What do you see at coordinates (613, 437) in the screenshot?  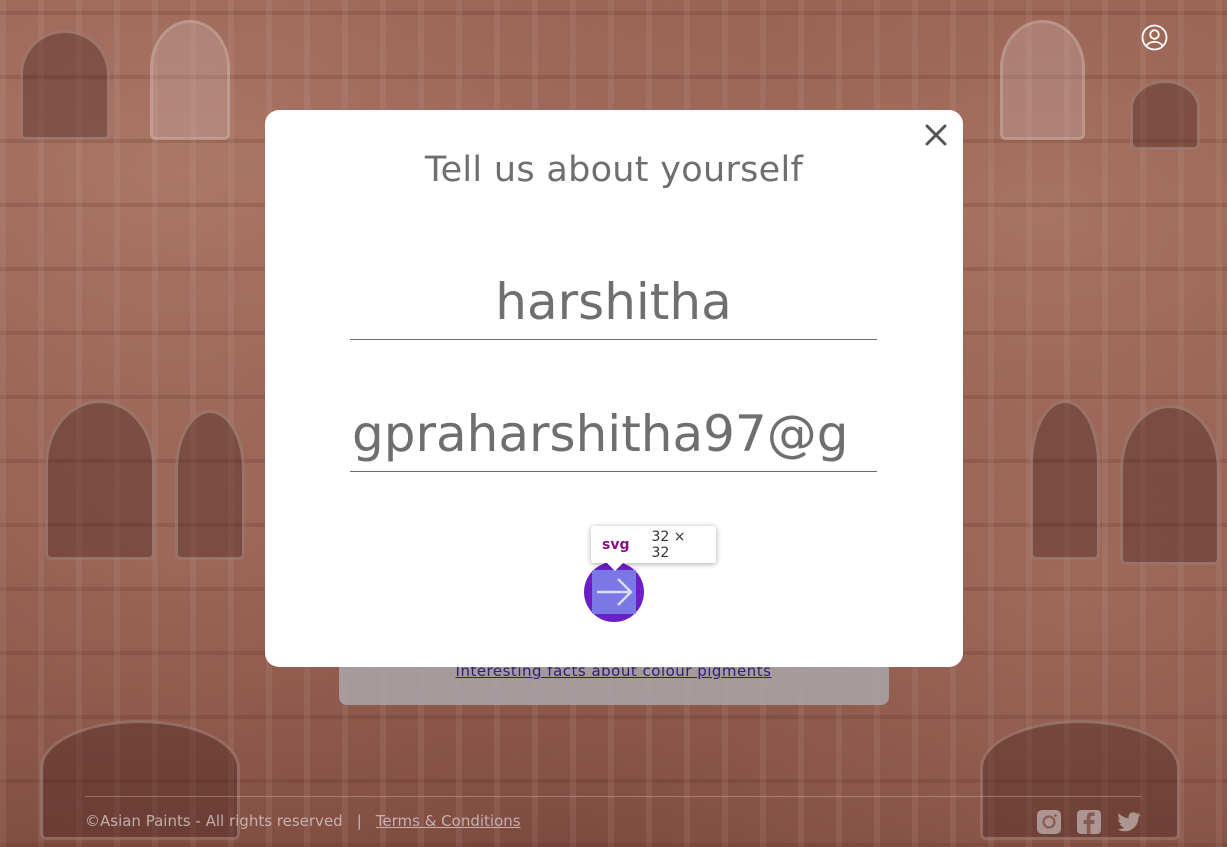 I see `email-input` at bounding box center [613, 437].